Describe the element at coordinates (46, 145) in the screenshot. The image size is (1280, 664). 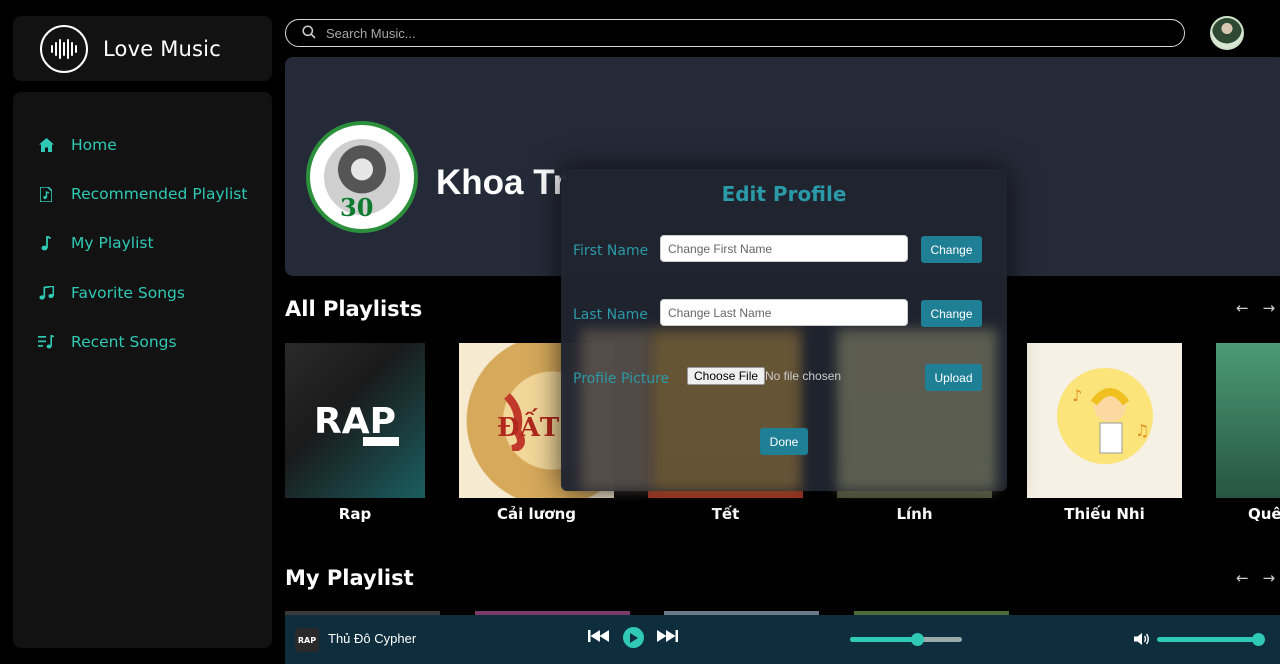
I see `home-icon` at that location.